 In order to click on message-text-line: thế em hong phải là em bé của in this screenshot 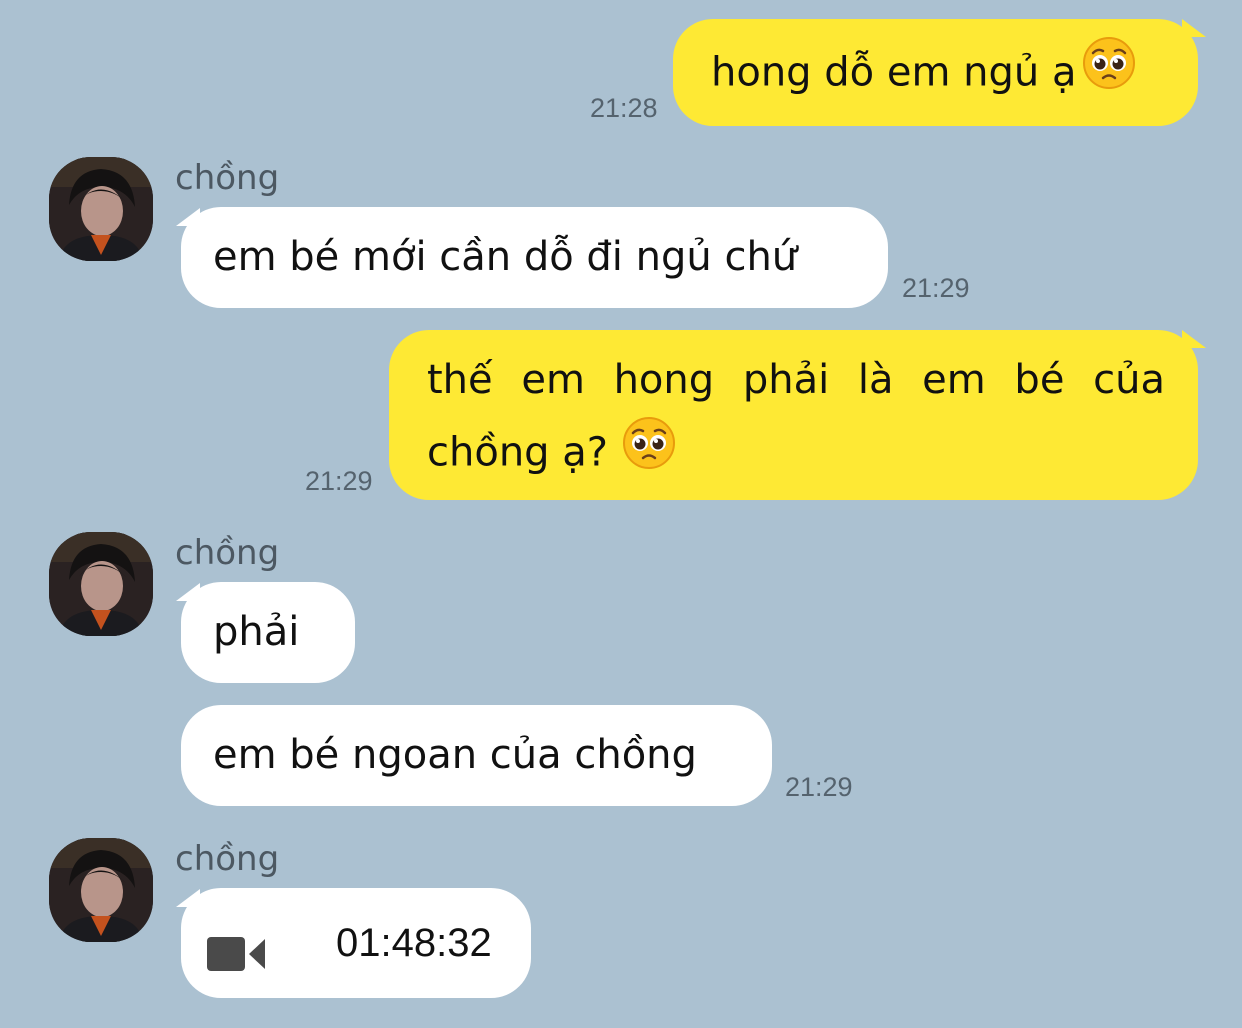, I will do `click(796, 380)`.